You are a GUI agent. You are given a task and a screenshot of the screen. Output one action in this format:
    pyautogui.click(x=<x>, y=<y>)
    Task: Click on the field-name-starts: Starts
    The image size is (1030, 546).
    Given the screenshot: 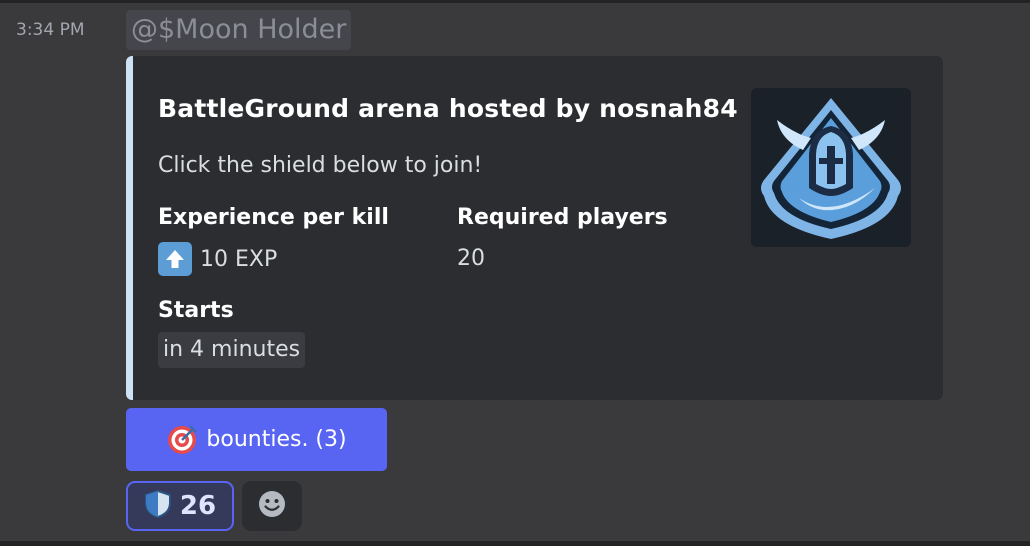 What is the action you would take?
    pyautogui.click(x=196, y=310)
    